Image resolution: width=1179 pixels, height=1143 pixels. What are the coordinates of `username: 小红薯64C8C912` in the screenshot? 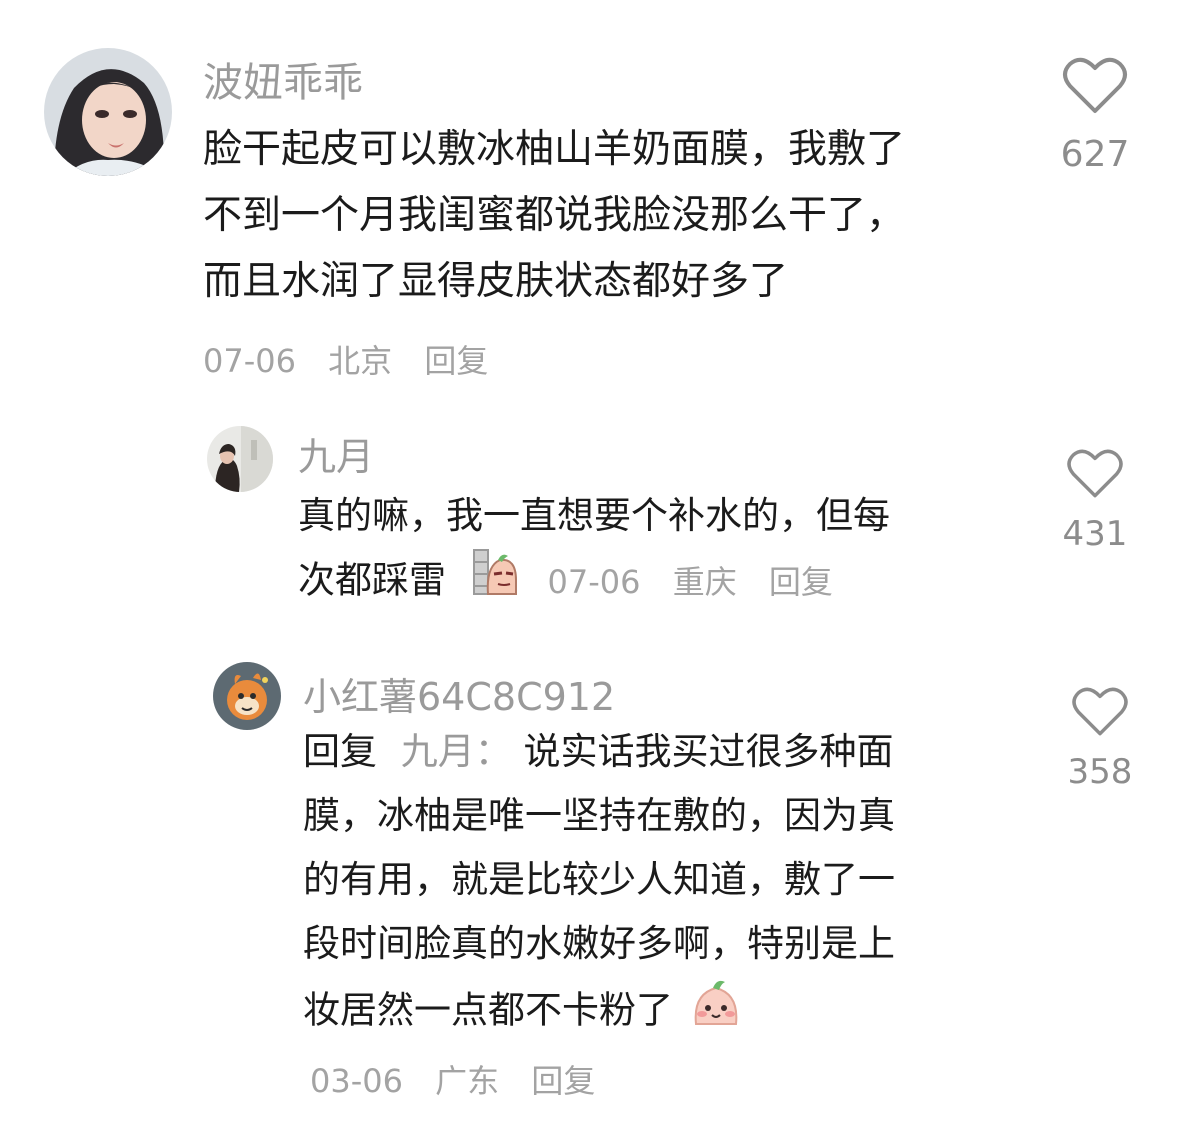 It's located at (459, 693).